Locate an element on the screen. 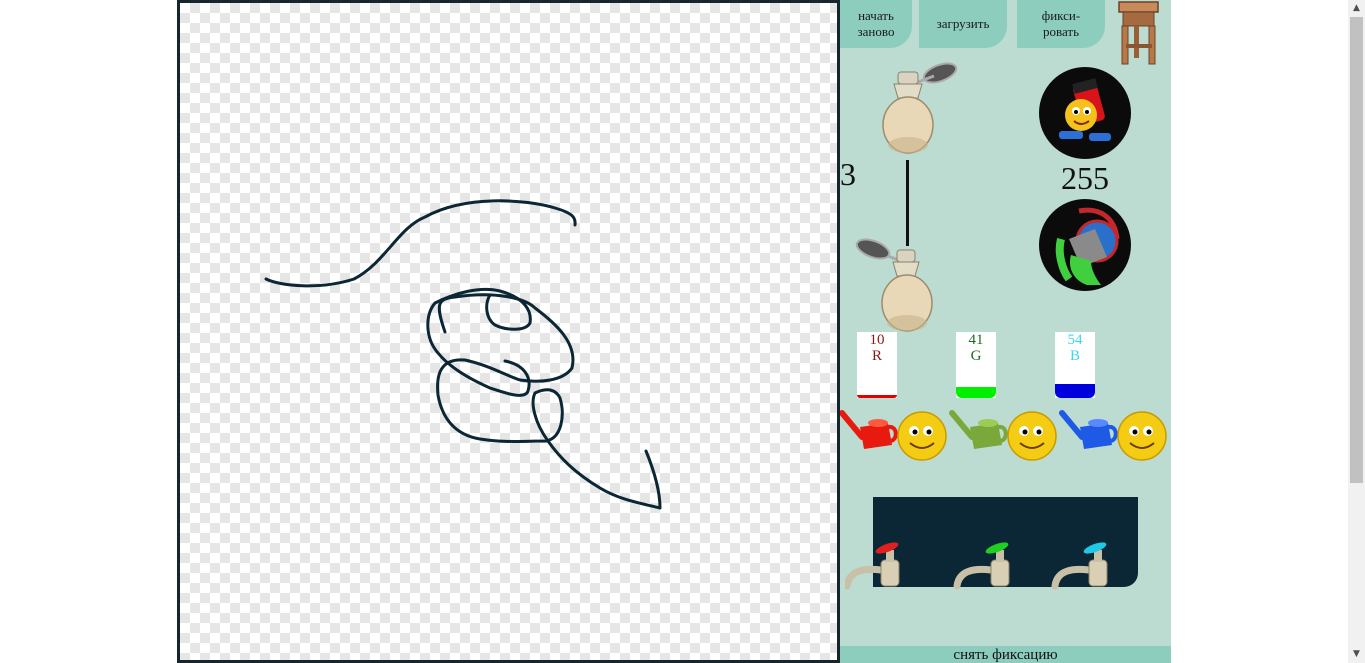 Image resolution: width=1365 pixels, height=663 pixels. fix-button: фикси-ровать is located at coordinates (1061, 24).